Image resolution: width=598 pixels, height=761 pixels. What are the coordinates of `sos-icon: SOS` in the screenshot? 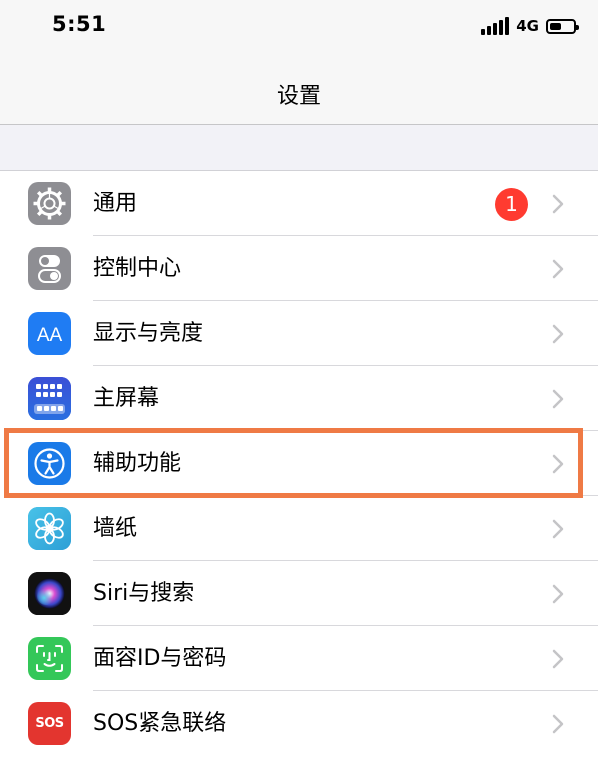 It's located at (49, 723).